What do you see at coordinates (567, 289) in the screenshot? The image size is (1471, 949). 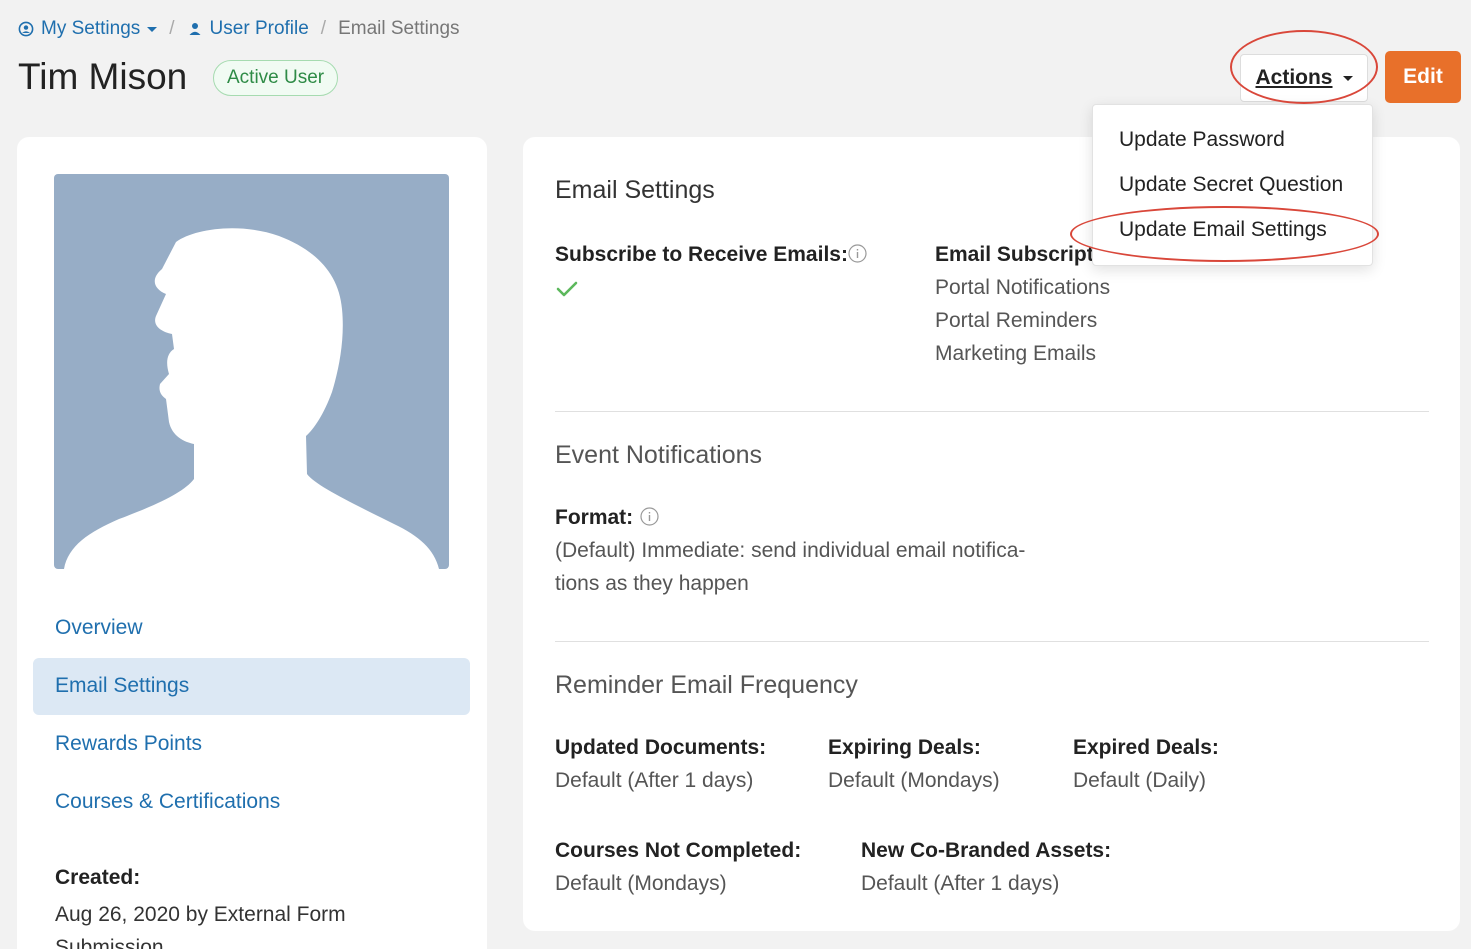 I see `check-icon` at bounding box center [567, 289].